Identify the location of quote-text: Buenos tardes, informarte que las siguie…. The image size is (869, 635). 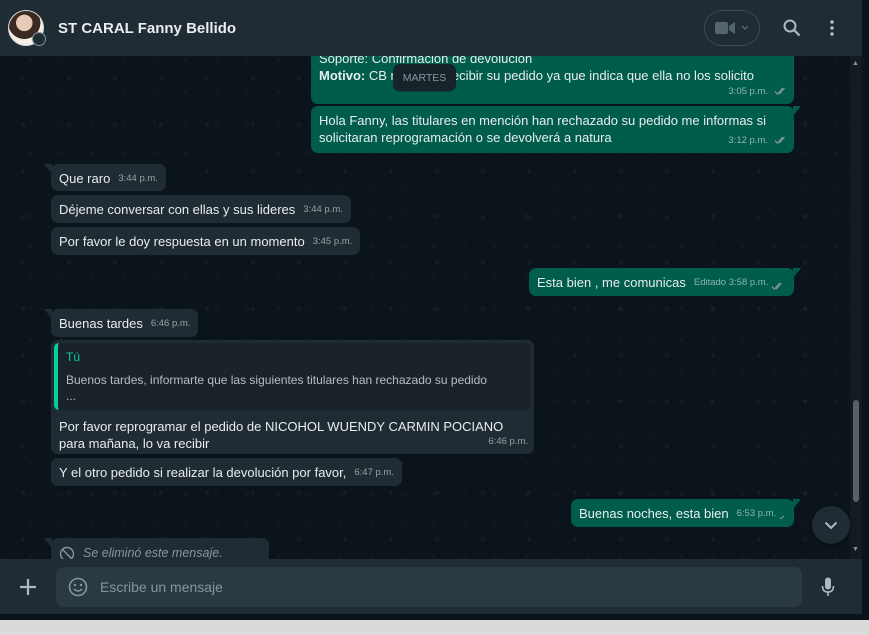
(276, 380).